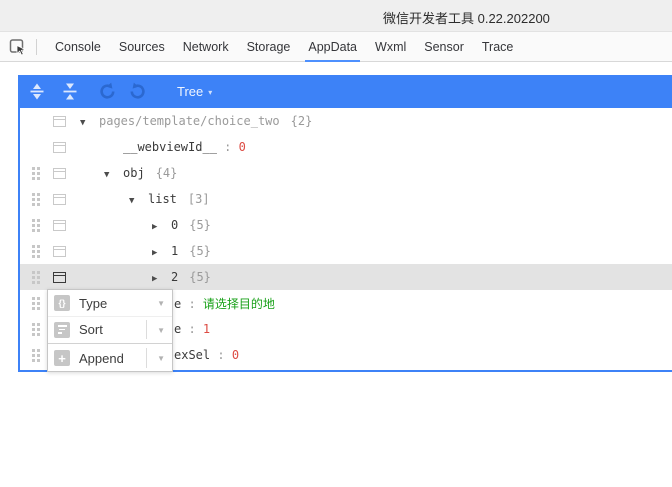 The width and height of the screenshot is (672, 487). Describe the element at coordinates (346, 91) in the screenshot. I see `appdata-toolbar: Tree ▾` at that location.